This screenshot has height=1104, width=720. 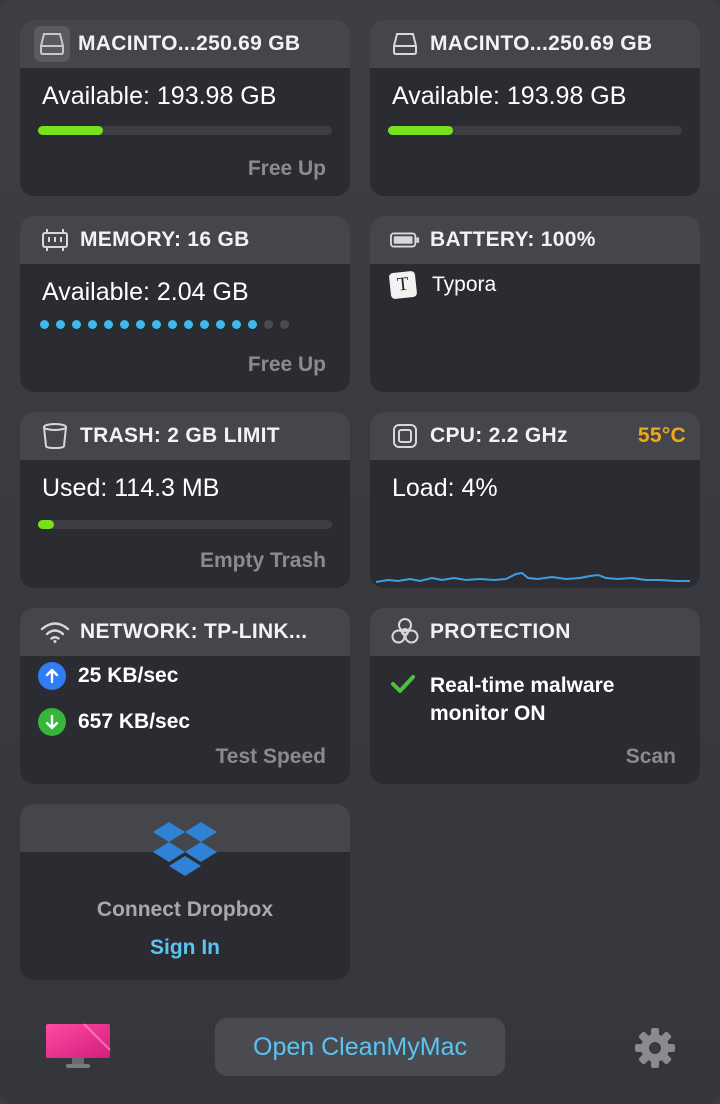 What do you see at coordinates (403, 285) in the screenshot?
I see `typora-app-icon: T` at bounding box center [403, 285].